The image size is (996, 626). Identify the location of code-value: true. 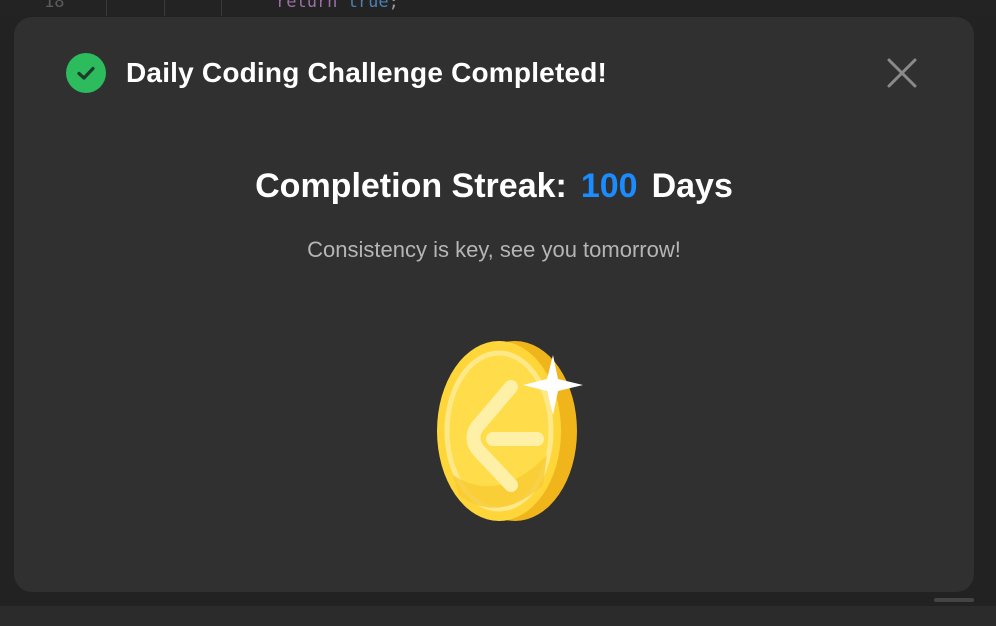
(368, 6).